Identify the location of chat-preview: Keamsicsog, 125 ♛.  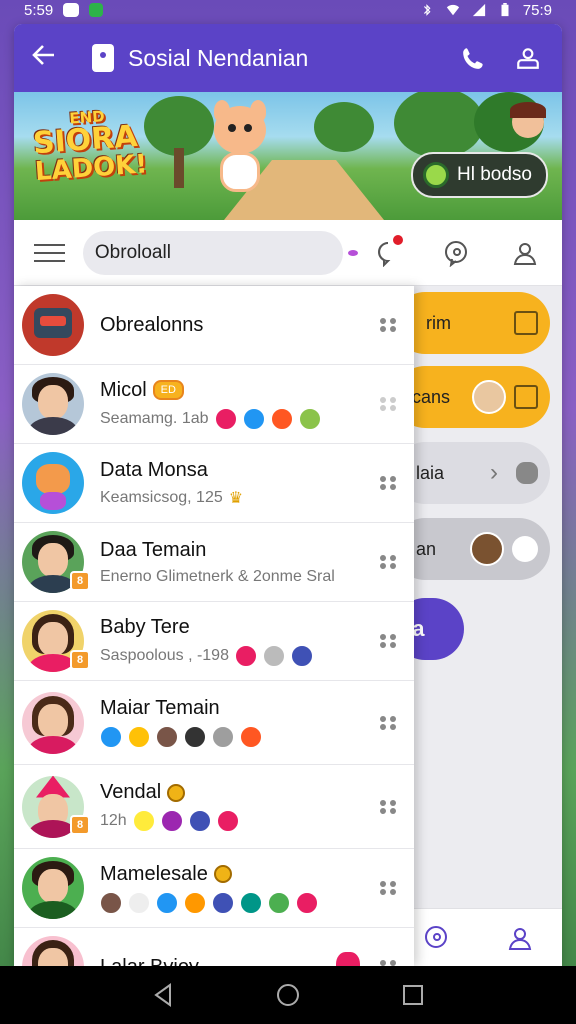
(172, 497).